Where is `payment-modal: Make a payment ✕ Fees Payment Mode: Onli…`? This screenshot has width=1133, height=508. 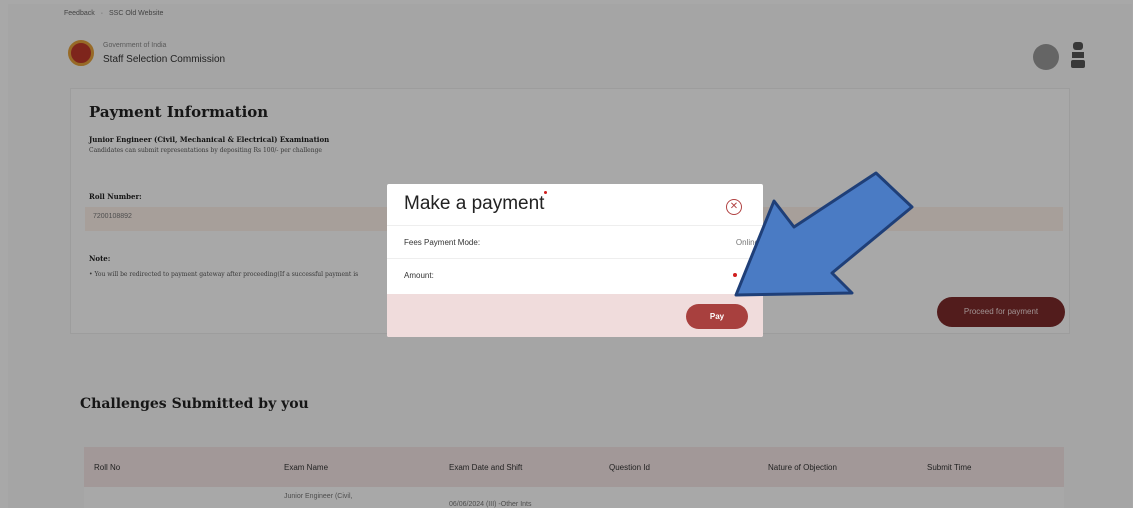 payment-modal: Make a payment ✕ Fees Payment Mode: Onli… is located at coordinates (575, 260).